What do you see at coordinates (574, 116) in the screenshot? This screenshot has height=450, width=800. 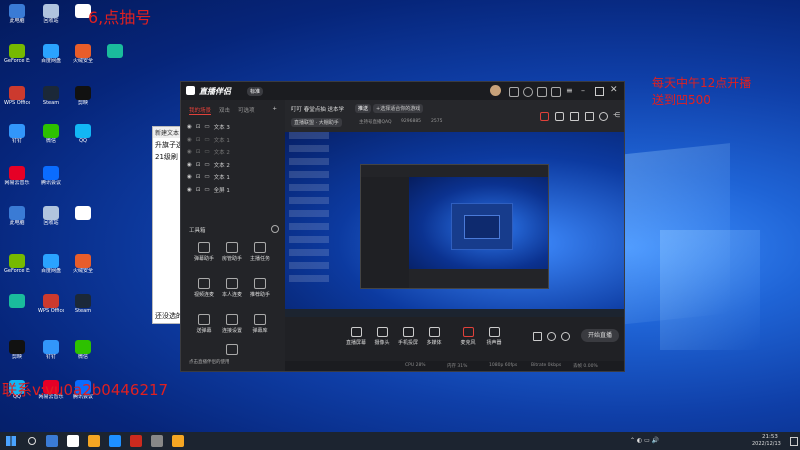 I see `window-icon` at bounding box center [574, 116].